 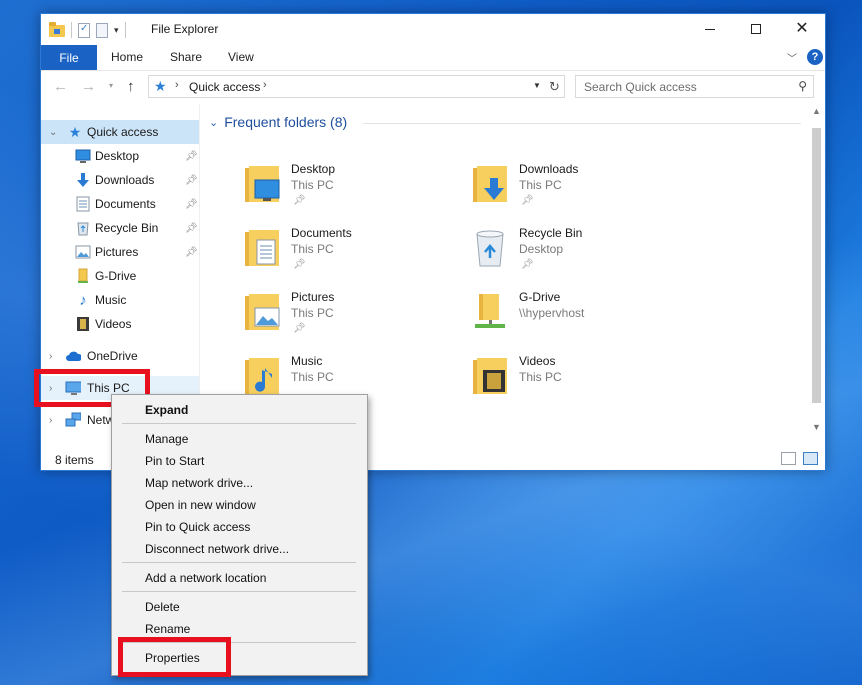 I want to click on document-icon, so click(x=83, y=204).